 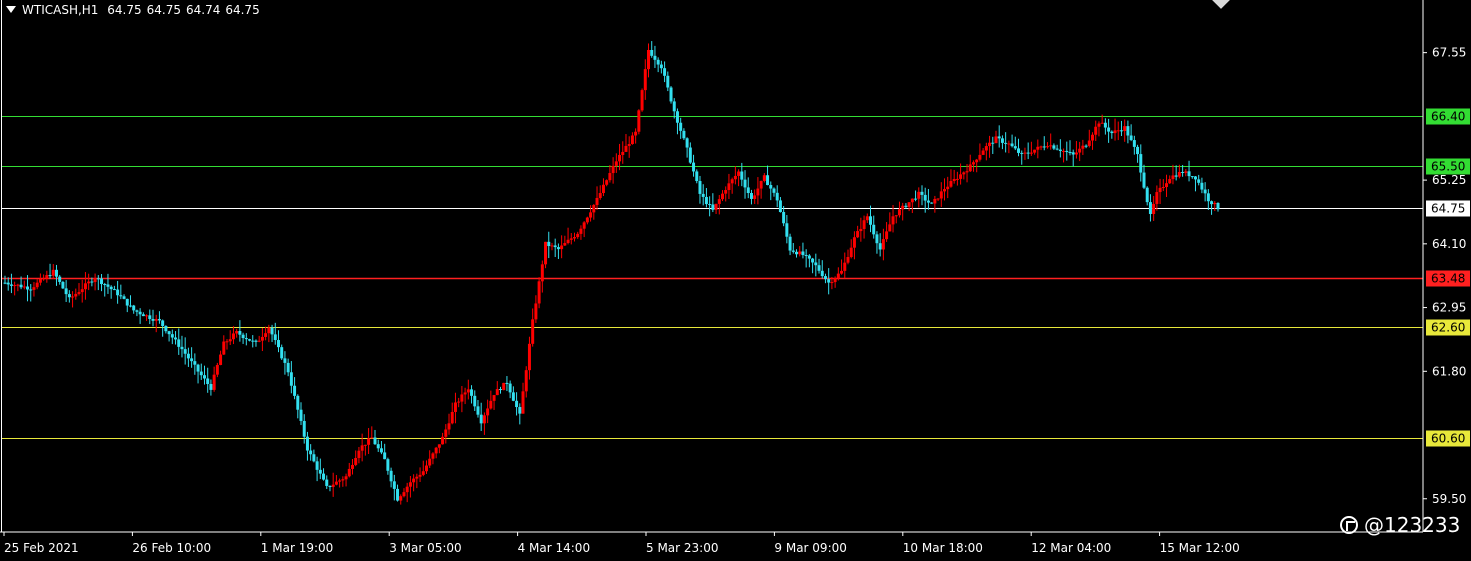 I want to click on price-tick-label: 62.95, so click(x=1449, y=308).